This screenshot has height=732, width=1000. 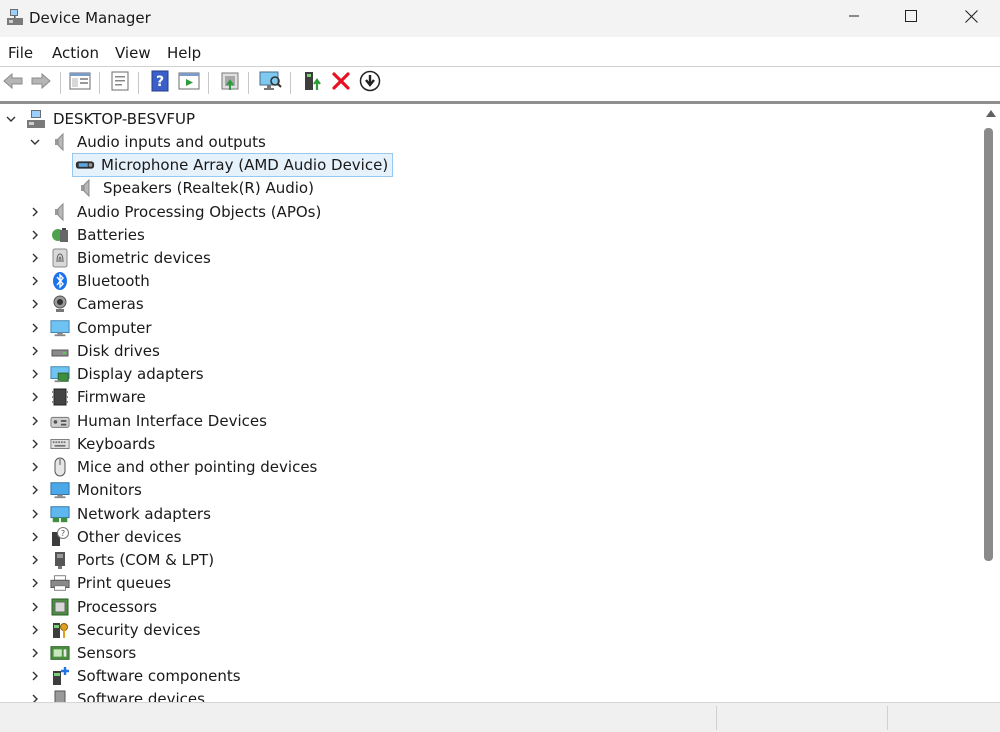 What do you see at coordinates (60, 537) in the screenshot?
I see `unknown-device-icon: ?` at bounding box center [60, 537].